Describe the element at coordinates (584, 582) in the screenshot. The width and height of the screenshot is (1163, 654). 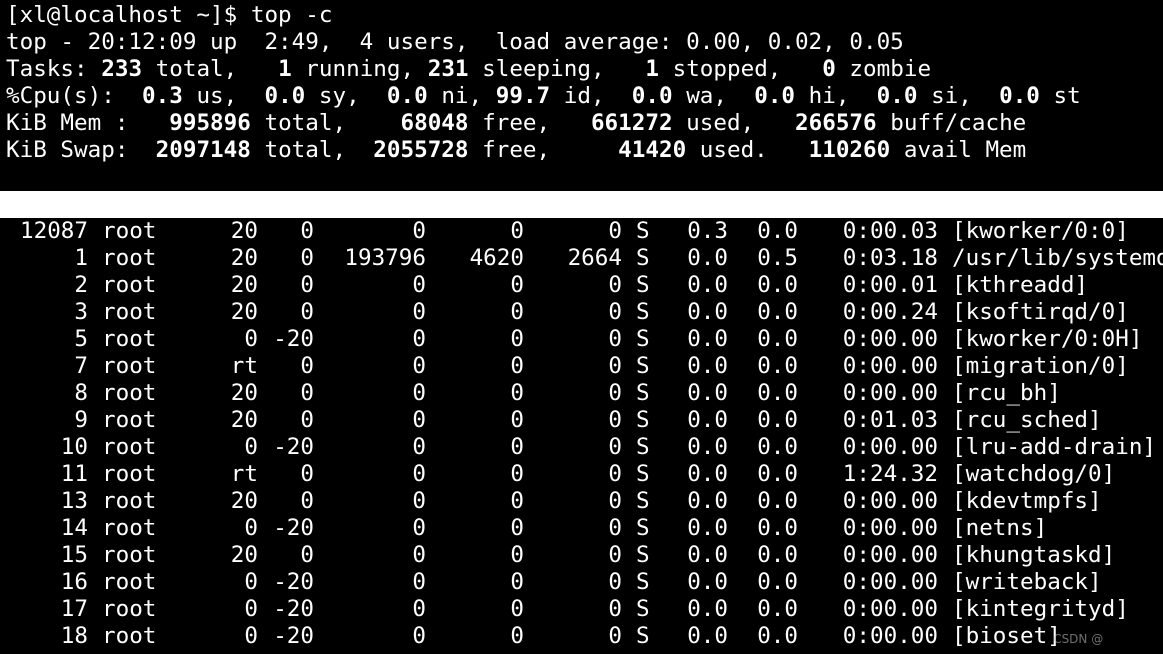
I see `table-row: 16 root 0 -20 0 0 0 S 0.0 0.0 0:00.00 [writeback]` at that location.